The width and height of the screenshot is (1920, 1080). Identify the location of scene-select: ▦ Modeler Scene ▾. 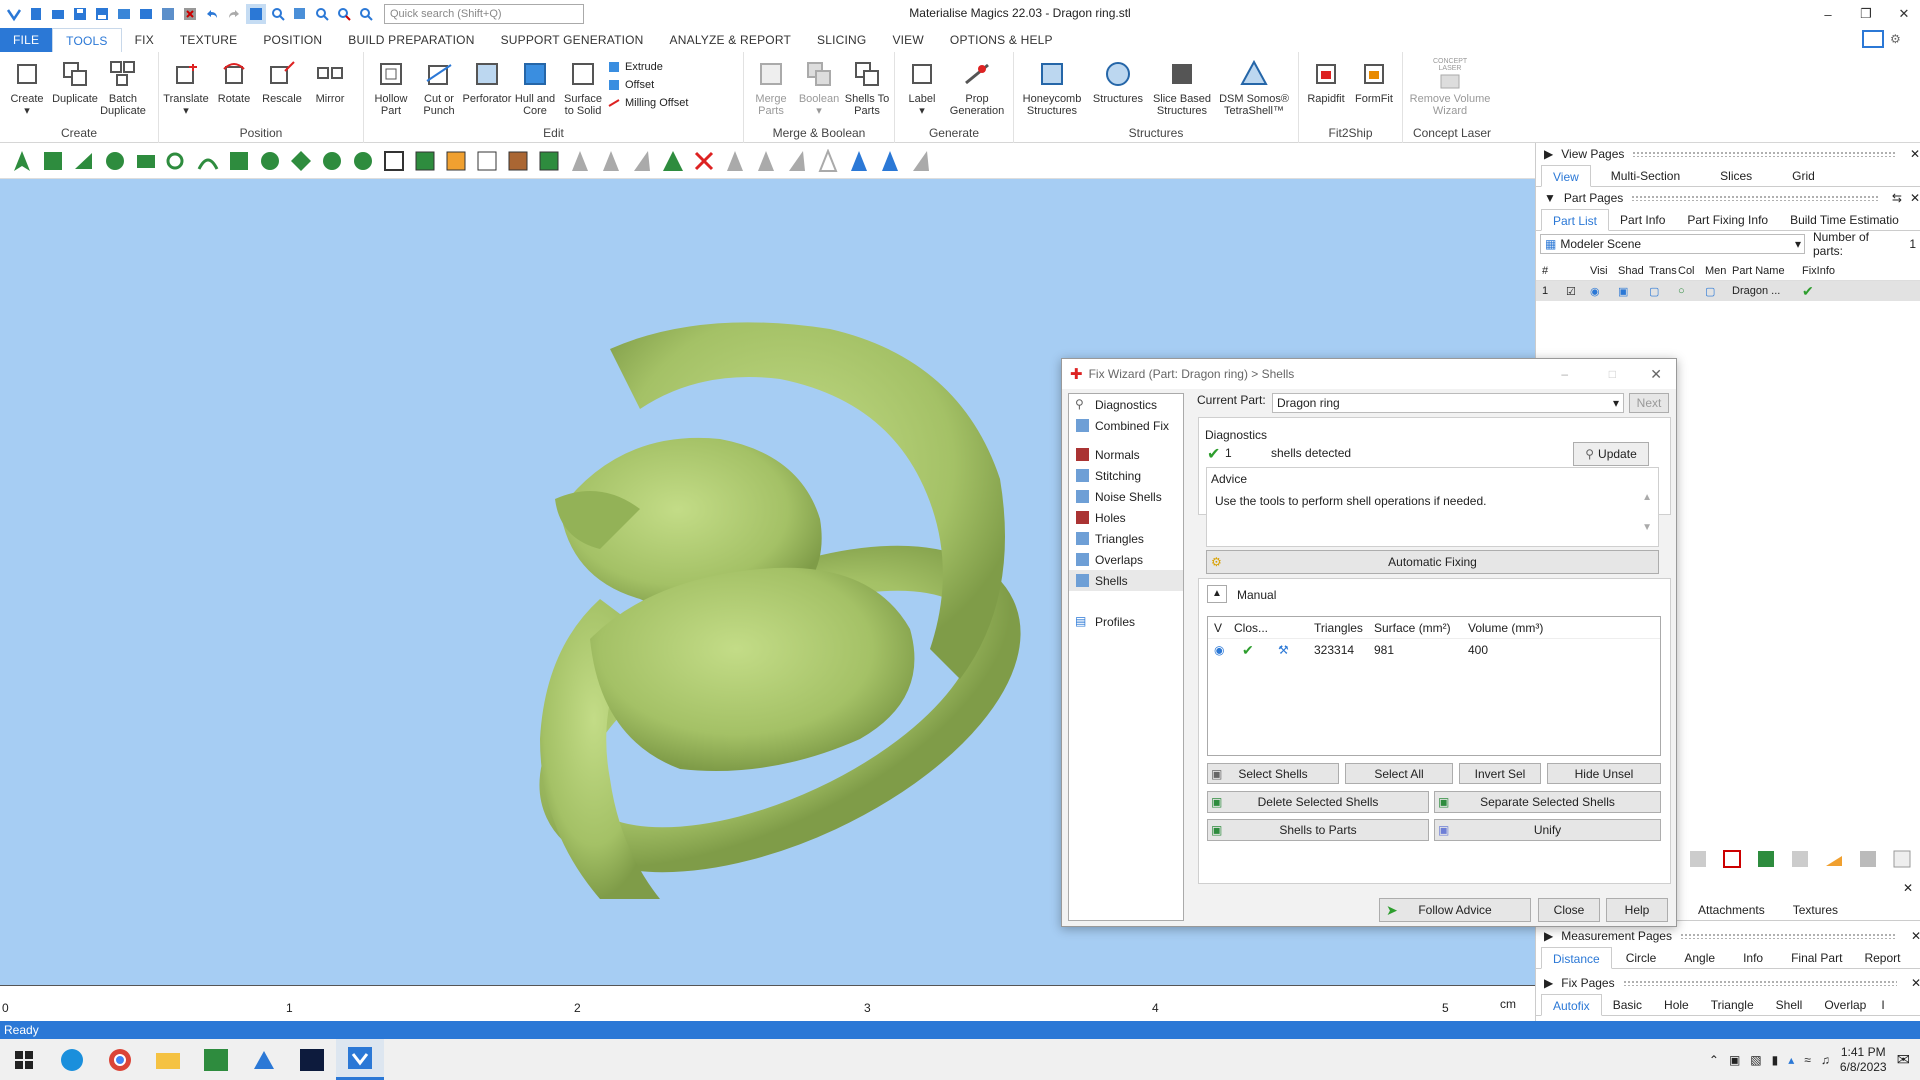
(1672, 244).